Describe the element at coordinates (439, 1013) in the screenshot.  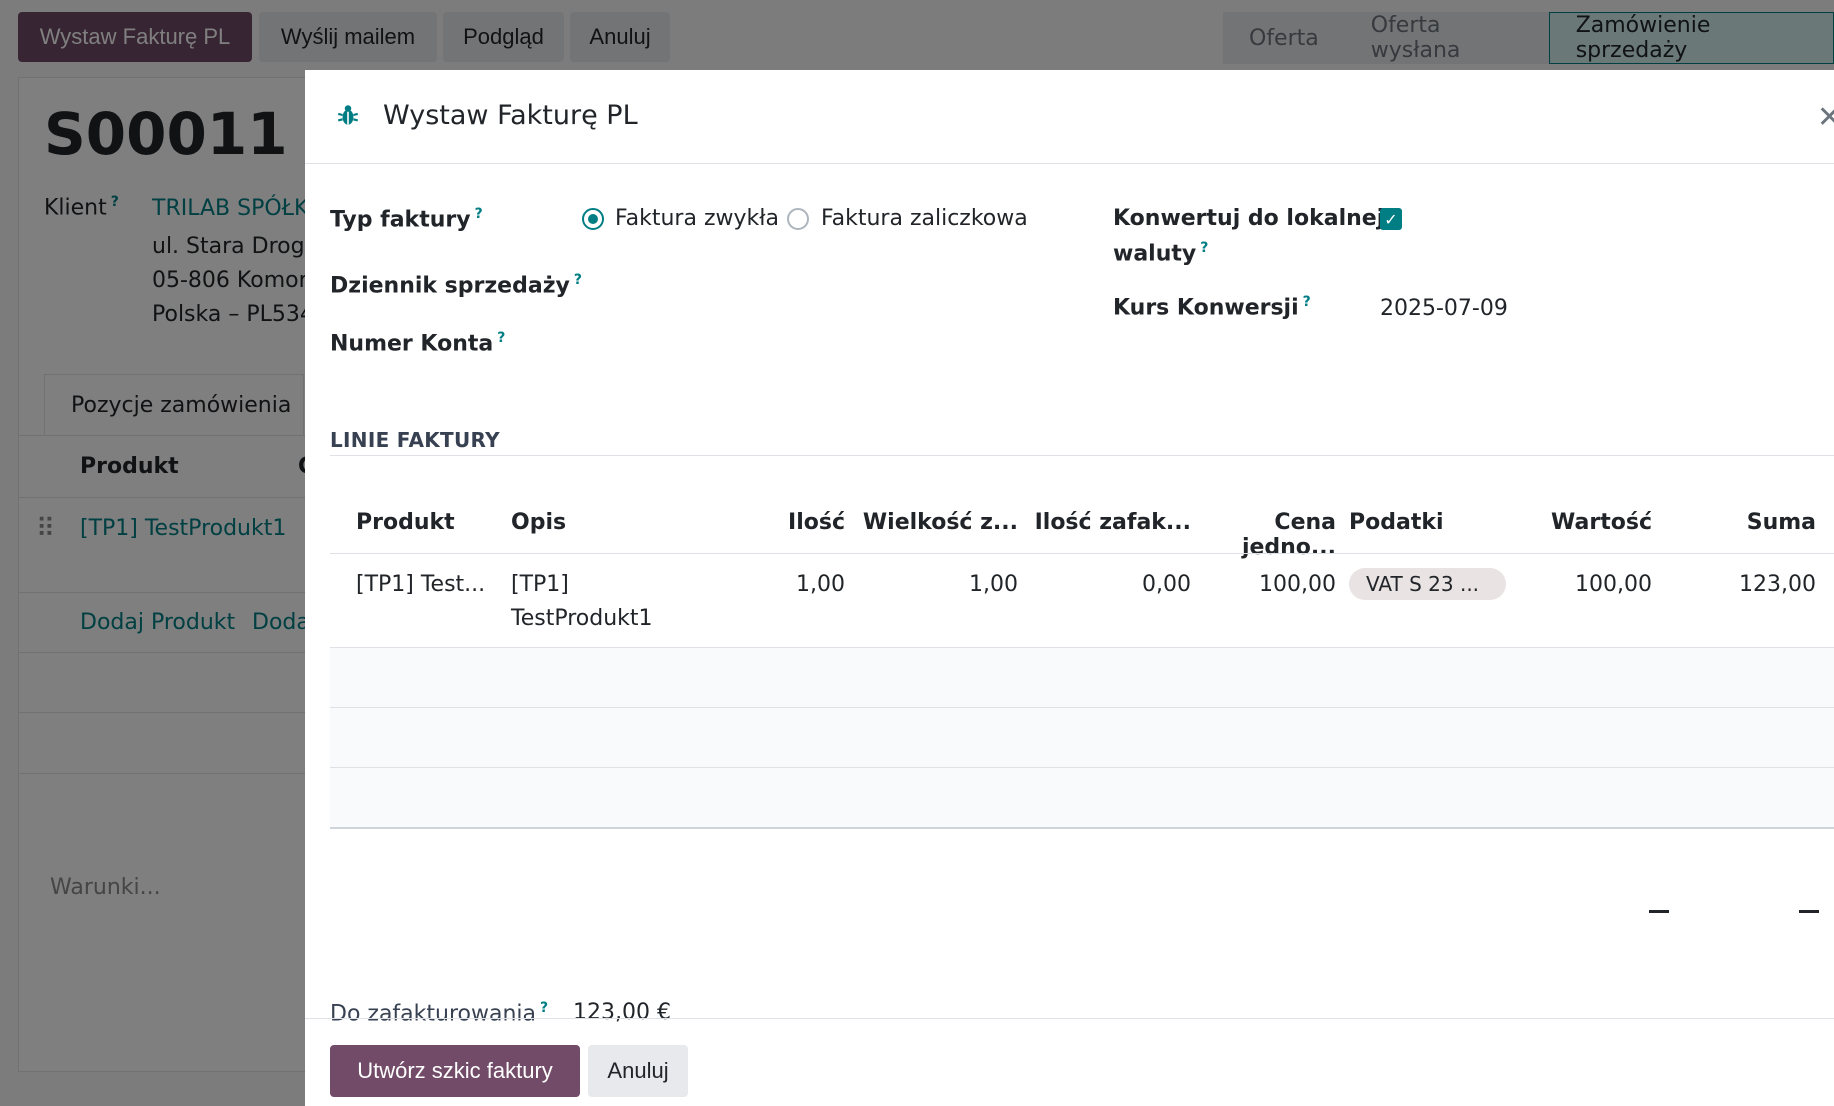
I see `to-invoice-label: Do zafakturowania?` at that location.